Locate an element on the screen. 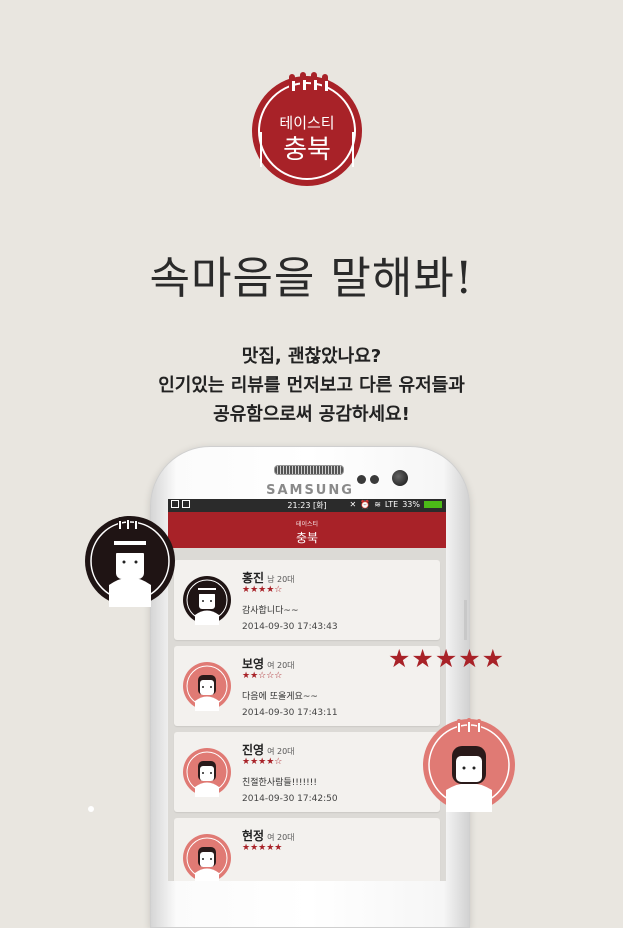  app-header-title: 충북 is located at coordinates (307, 538).